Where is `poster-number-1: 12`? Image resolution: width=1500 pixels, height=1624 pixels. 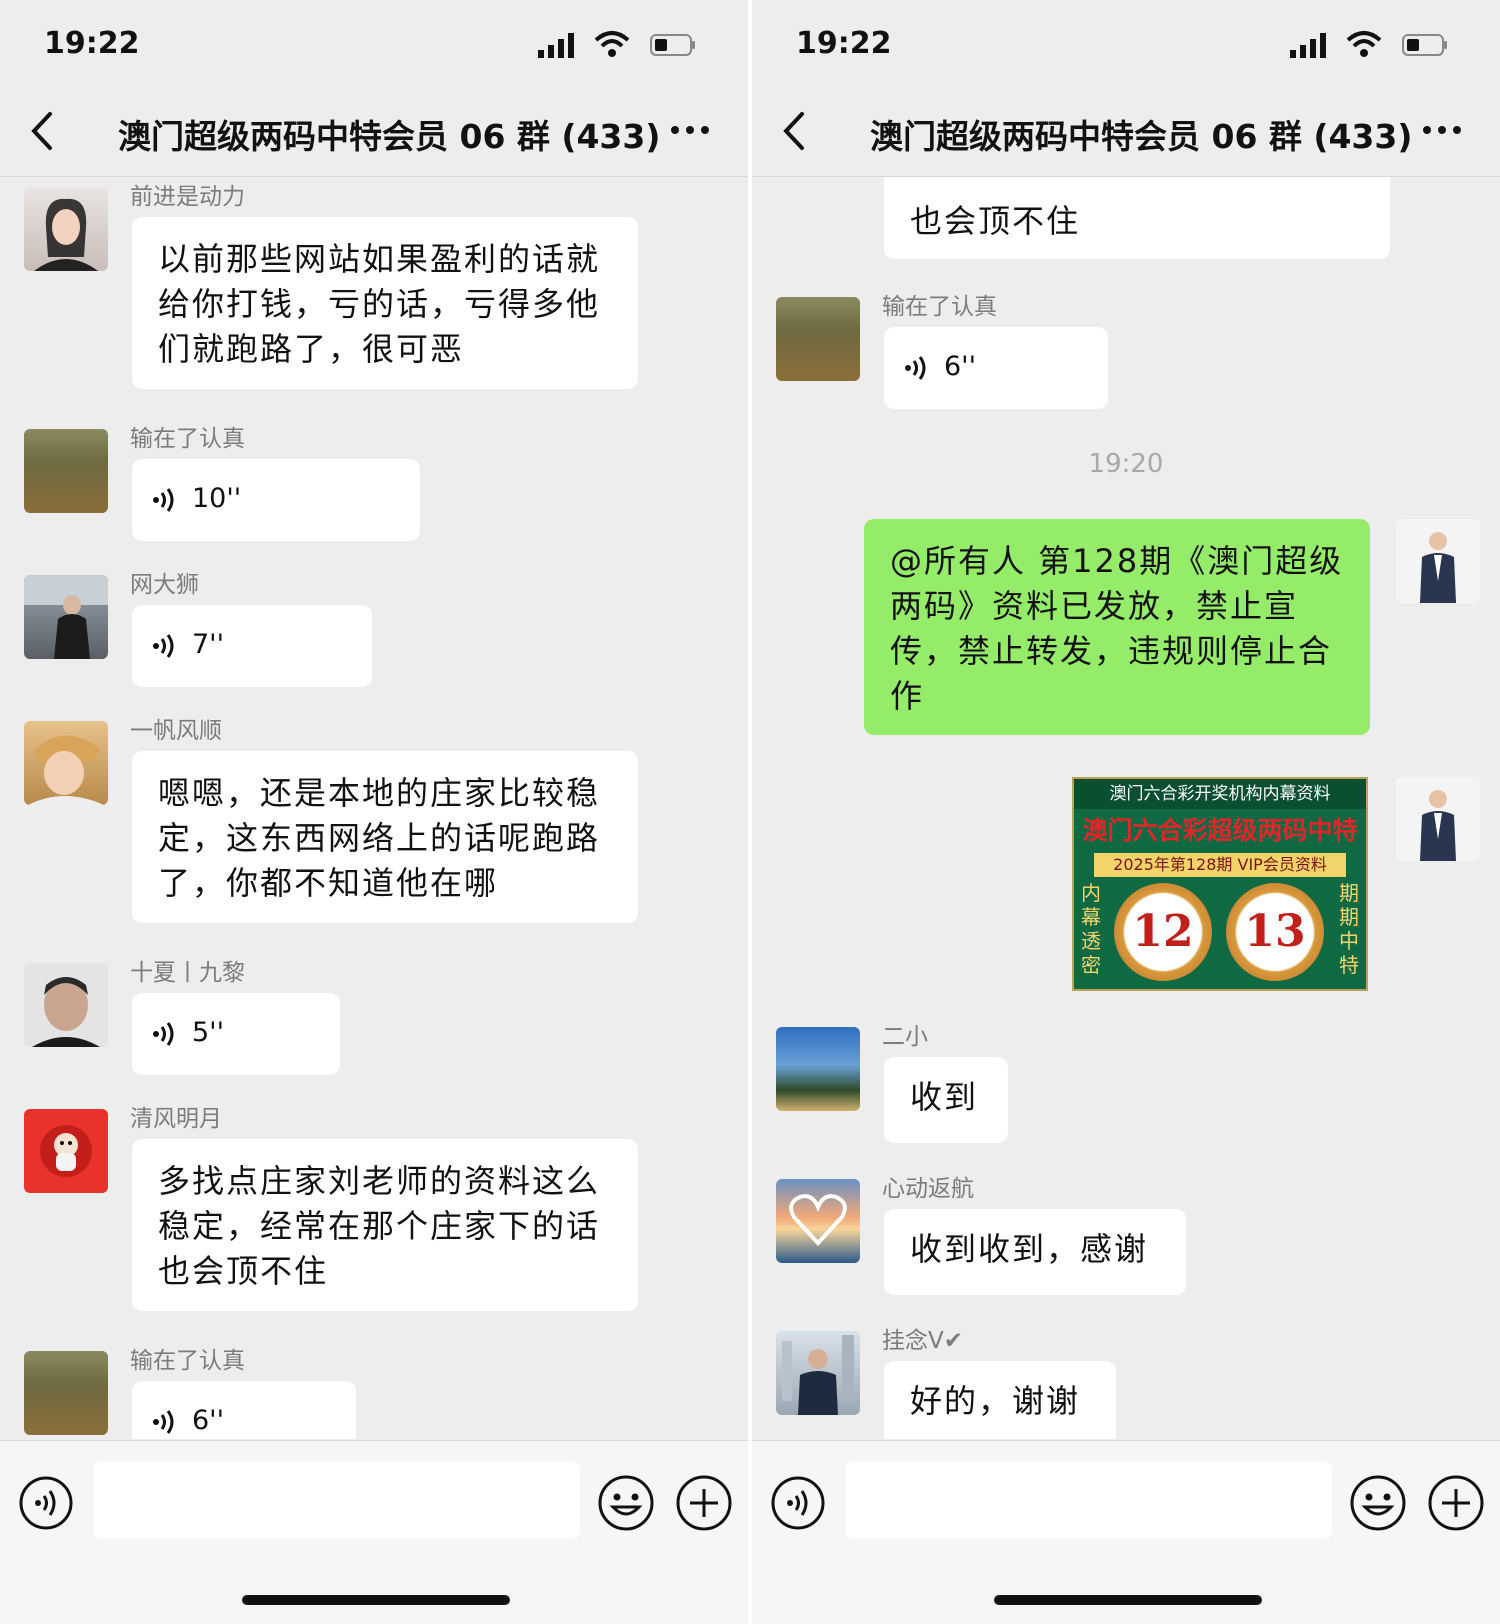
poster-number-1: 12 is located at coordinates (1163, 932).